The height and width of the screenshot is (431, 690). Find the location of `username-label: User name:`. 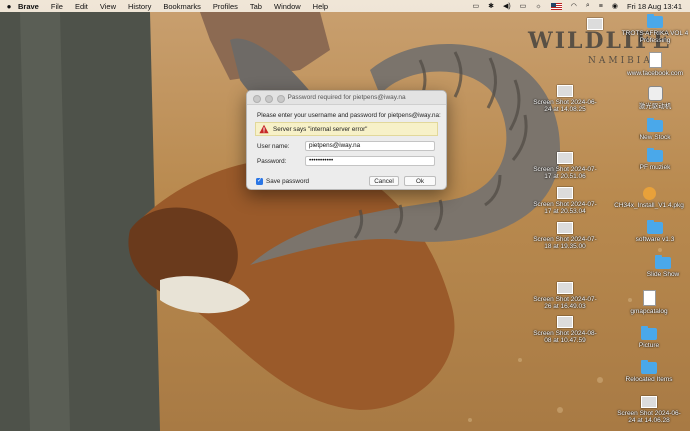

username-label: User name: is located at coordinates (273, 146).